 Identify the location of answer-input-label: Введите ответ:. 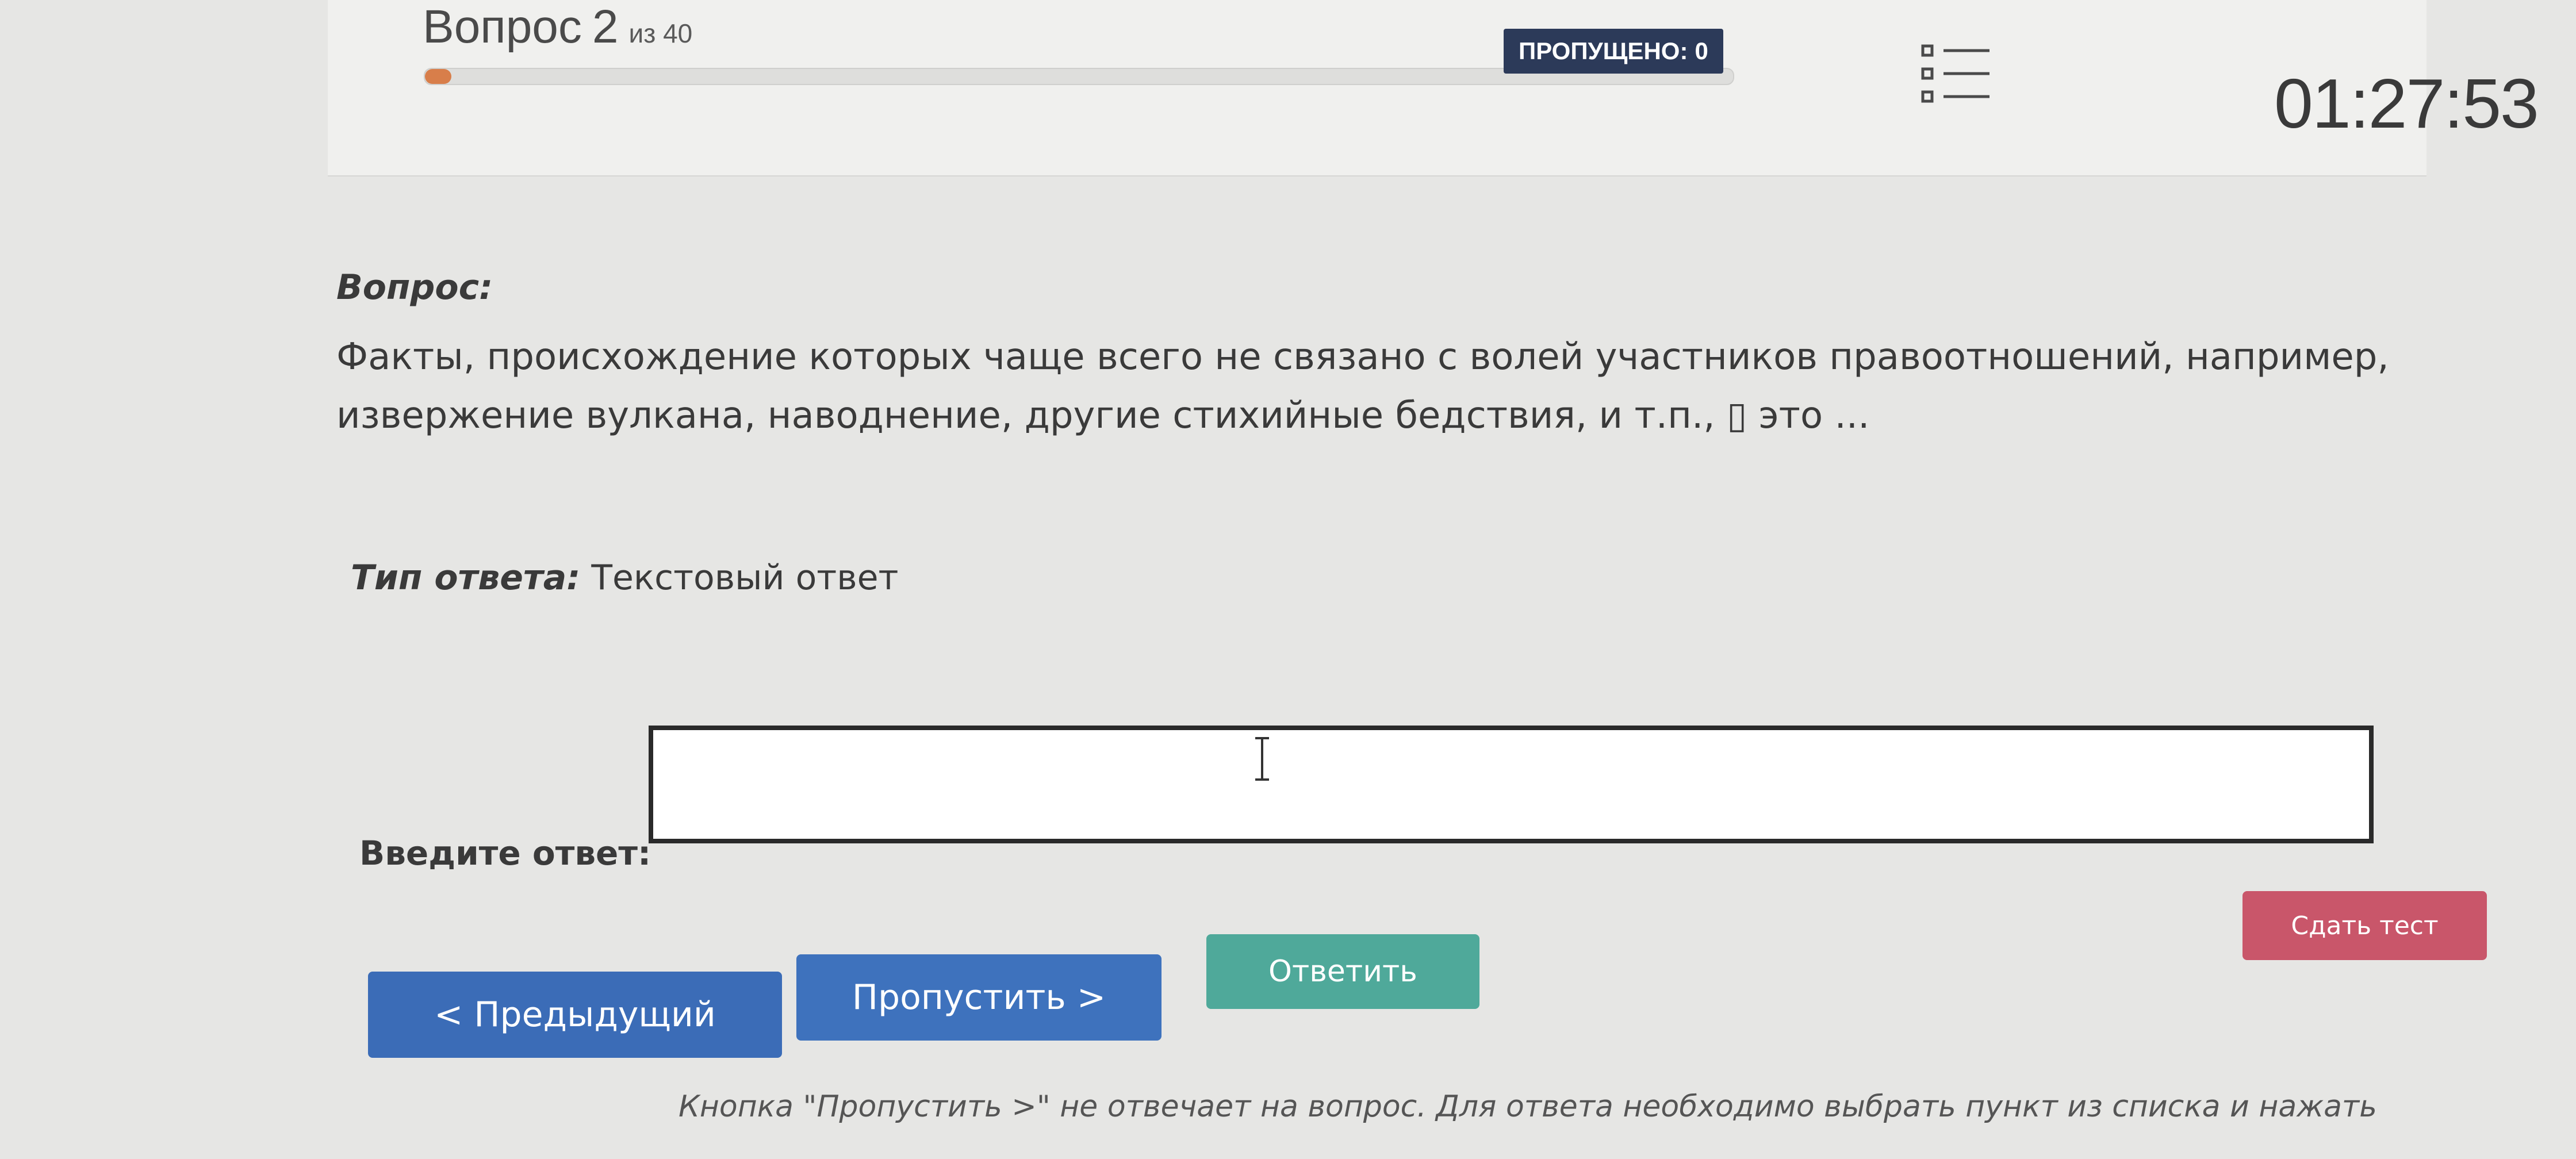
(505, 853).